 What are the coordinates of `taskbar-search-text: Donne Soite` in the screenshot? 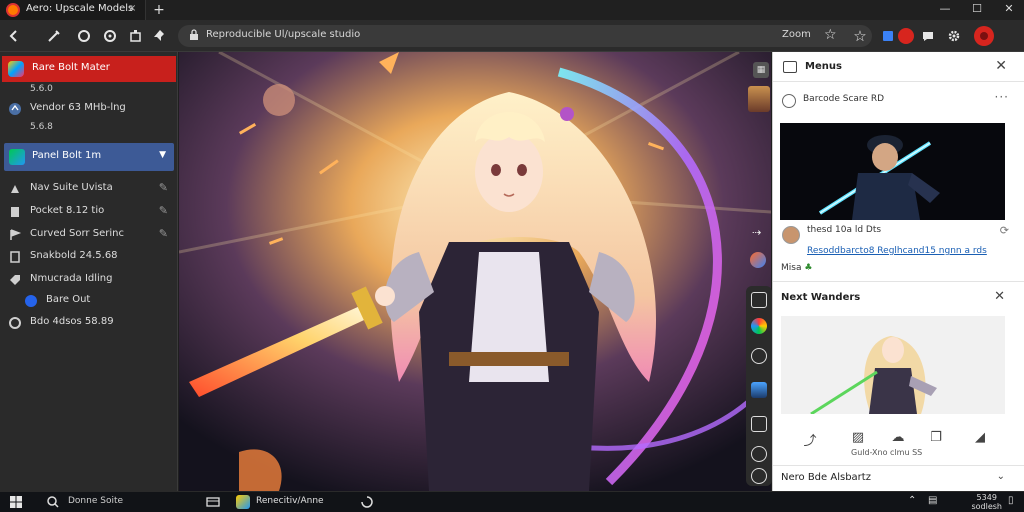 It's located at (95, 501).